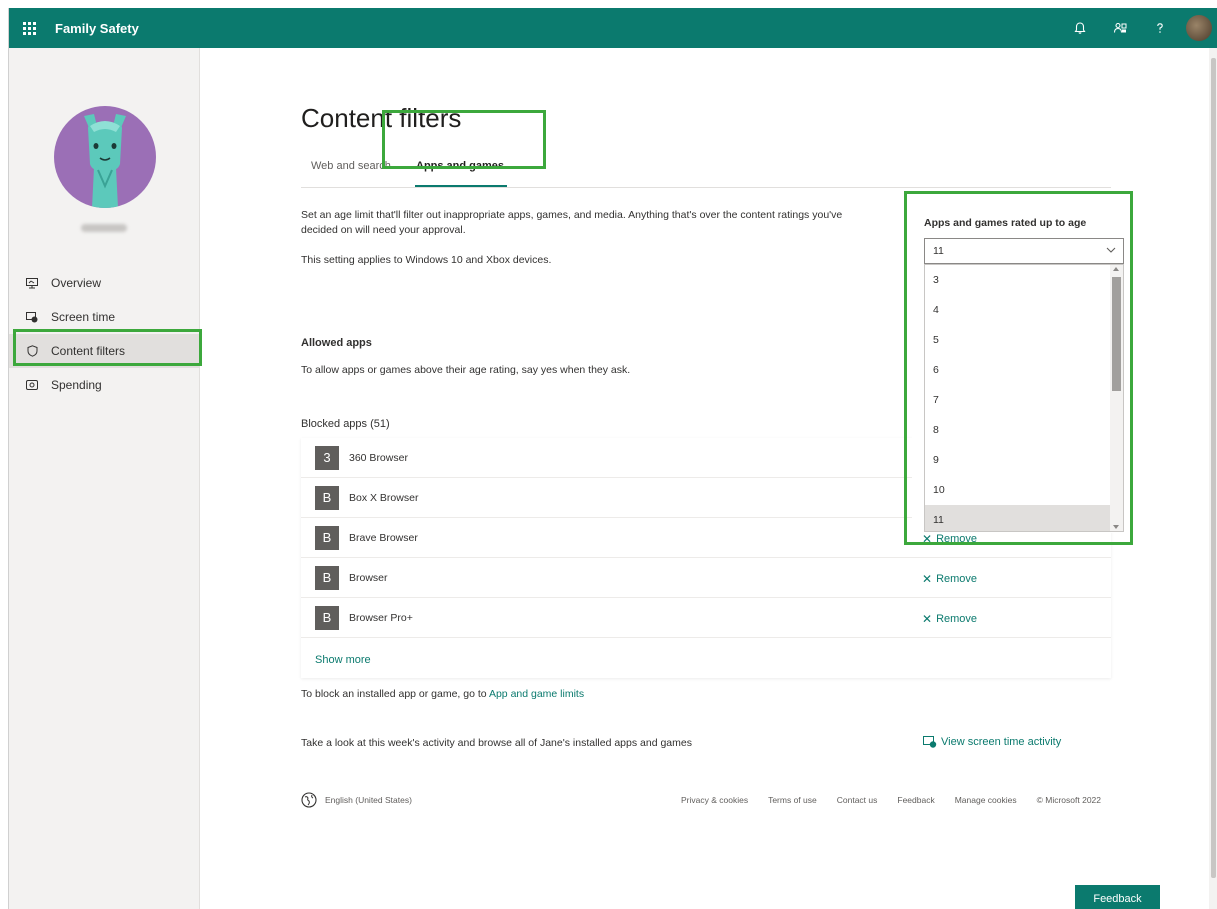 The width and height of the screenshot is (1217, 909). What do you see at coordinates (327, 457) in the screenshot?
I see `app-tile-icon: 3` at bounding box center [327, 457].